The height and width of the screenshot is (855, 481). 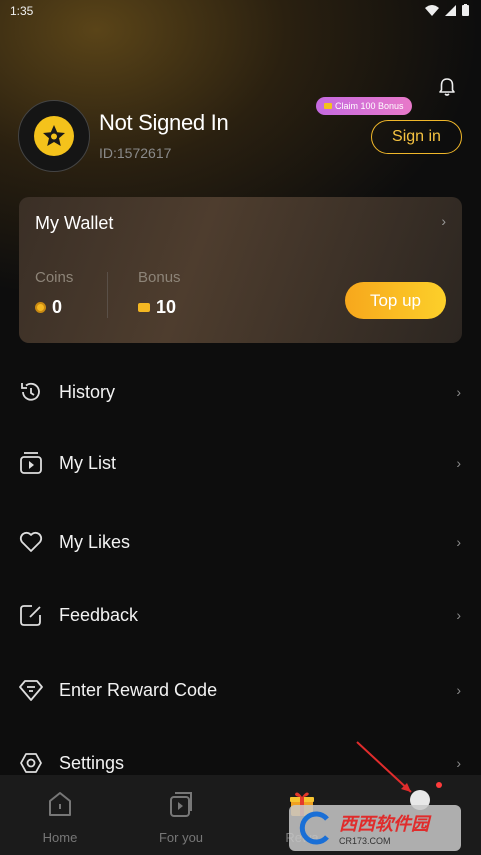 What do you see at coordinates (416, 137) in the screenshot?
I see `sign-in-button: Sign in` at bounding box center [416, 137].